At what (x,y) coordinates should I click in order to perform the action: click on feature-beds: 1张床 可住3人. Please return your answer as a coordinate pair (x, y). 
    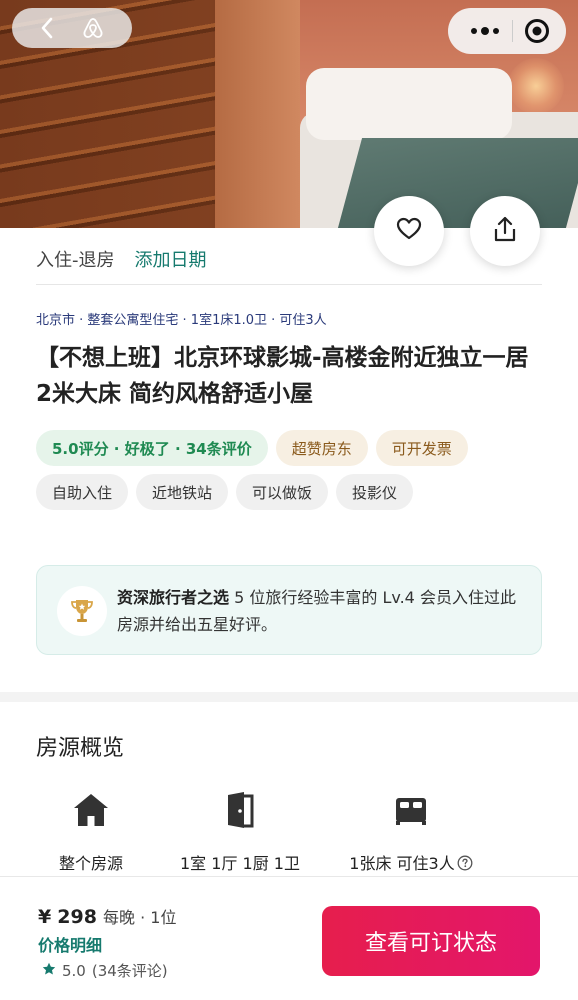
    Looking at the image, I should click on (411, 831).